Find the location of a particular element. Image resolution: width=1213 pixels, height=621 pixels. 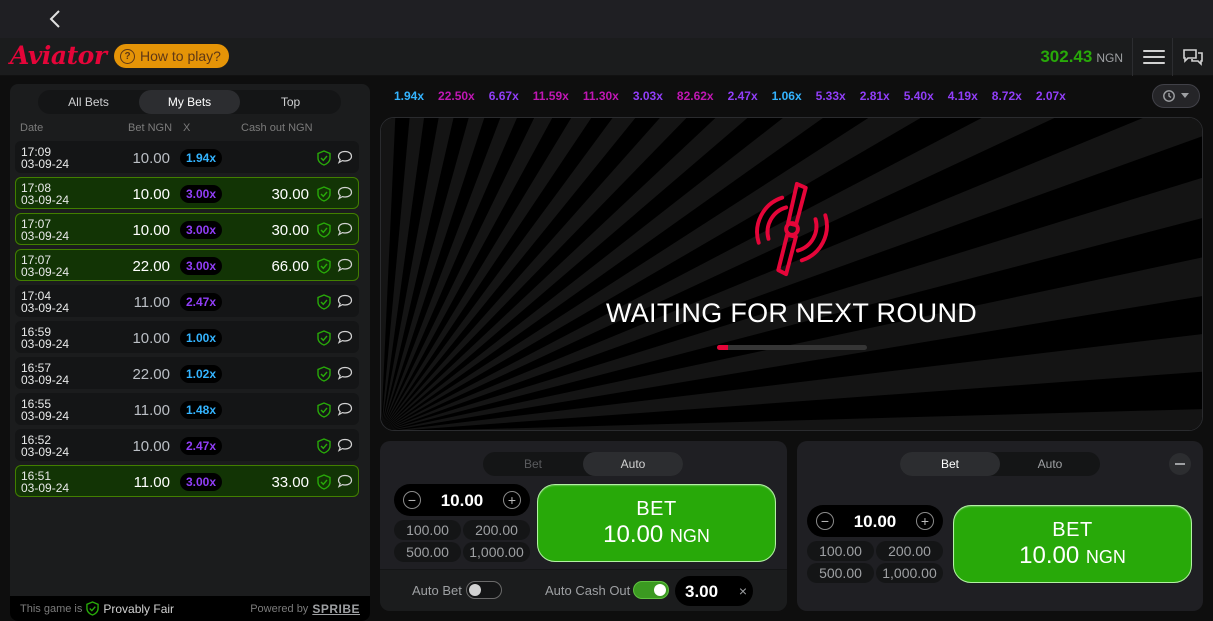

history-multiplier: 8.72x is located at coordinates (1007, 96).